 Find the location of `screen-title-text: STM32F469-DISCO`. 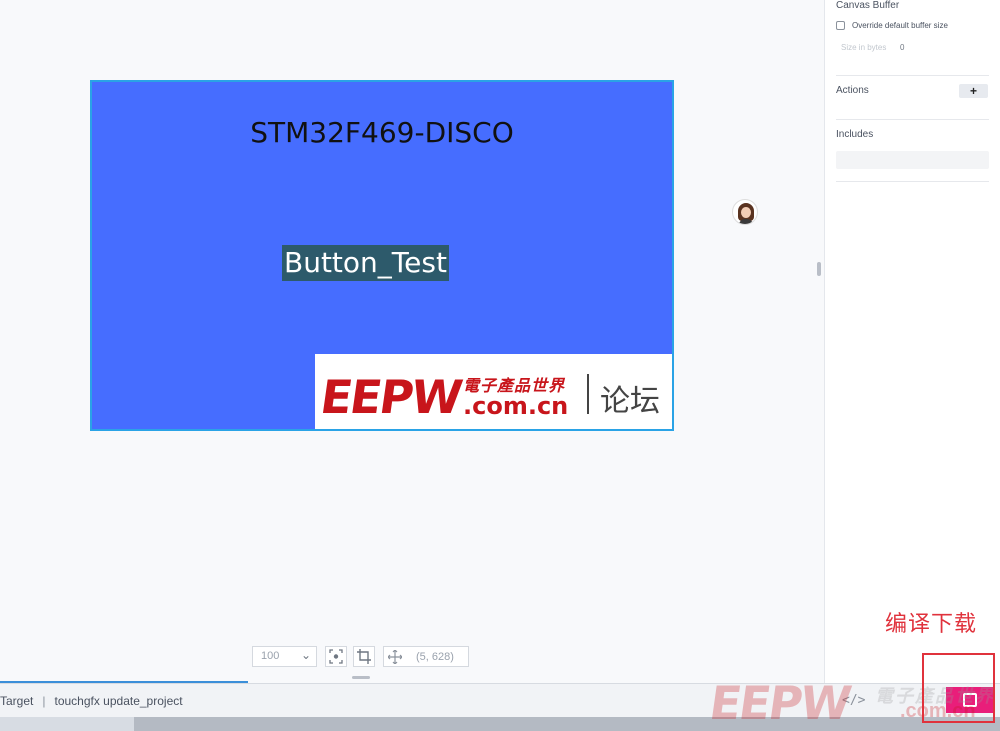

screen-title-text: STM32F469-DISCO is located at coordinates (382, 132).